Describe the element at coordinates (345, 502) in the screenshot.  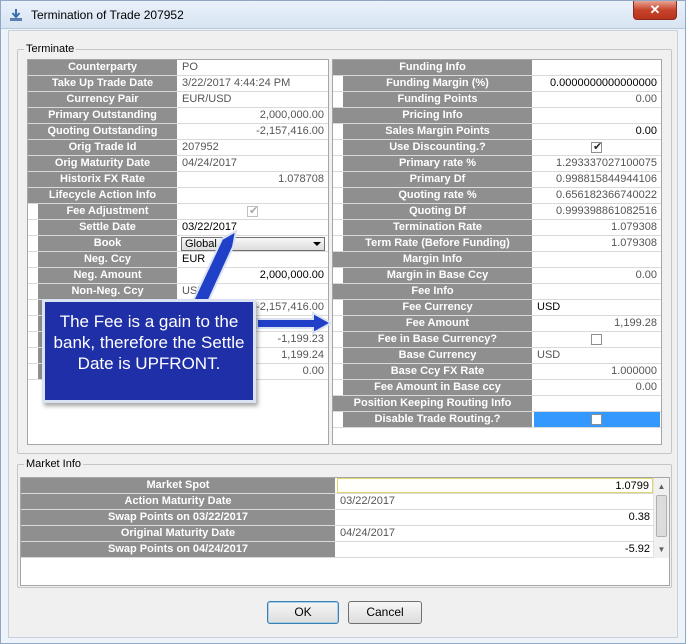
I see `market-row-row: Action Maturity Date 03/22/2017` at that location.